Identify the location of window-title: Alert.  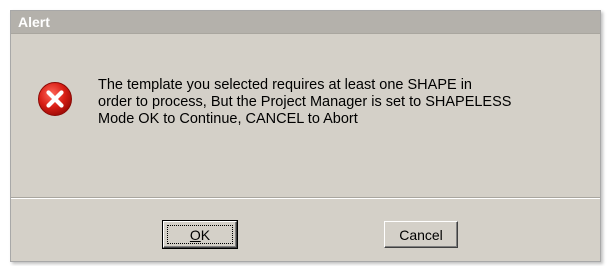
(34, 22).